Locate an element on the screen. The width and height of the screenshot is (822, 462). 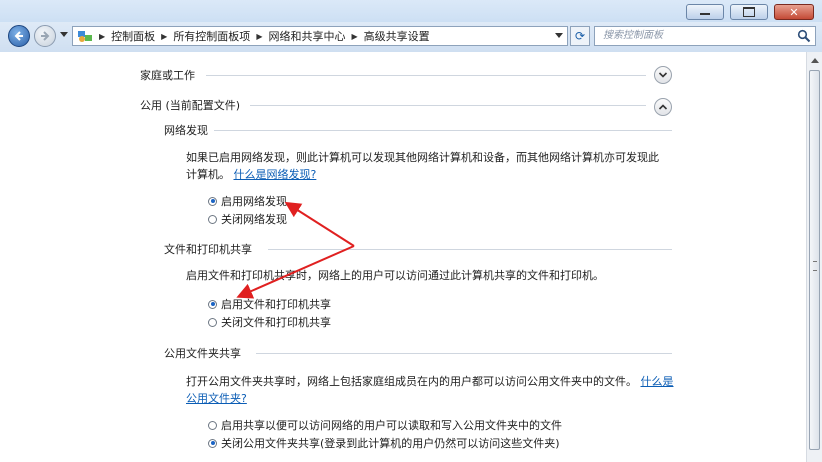
chevron-down-icon is located at coordinates (663, 75).